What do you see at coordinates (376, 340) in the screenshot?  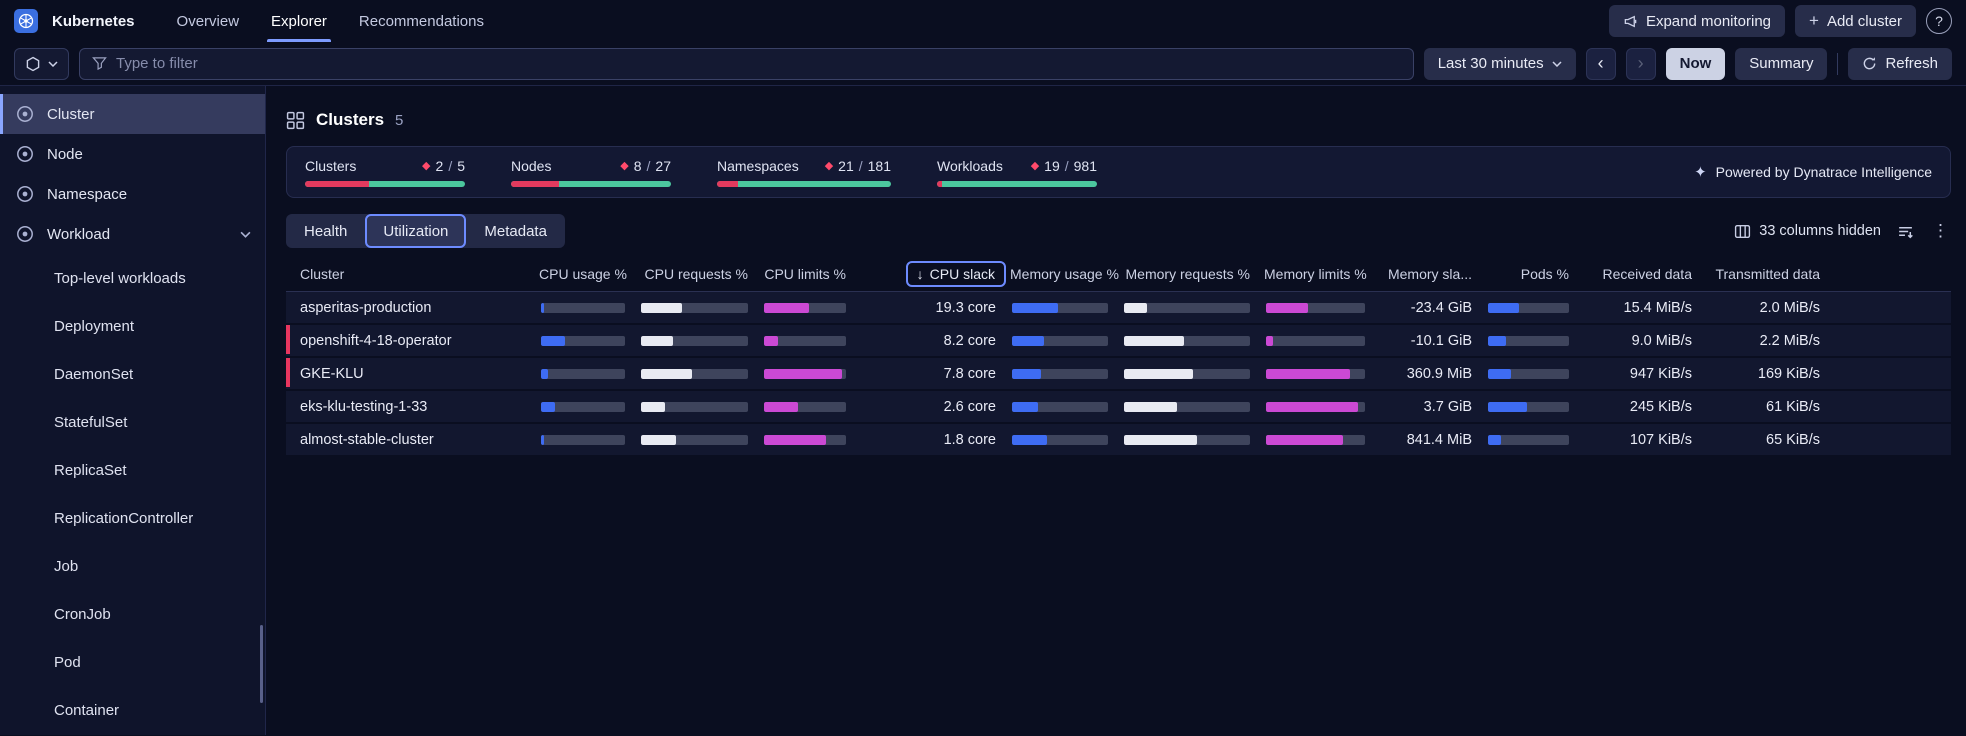 I see `cluster-name-cell: openshift-4-18-operator` at bounding box center [376, 340].